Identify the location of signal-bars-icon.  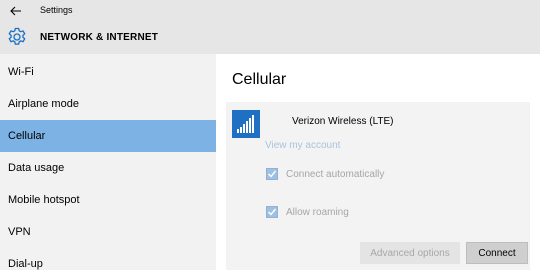
(245, 124).